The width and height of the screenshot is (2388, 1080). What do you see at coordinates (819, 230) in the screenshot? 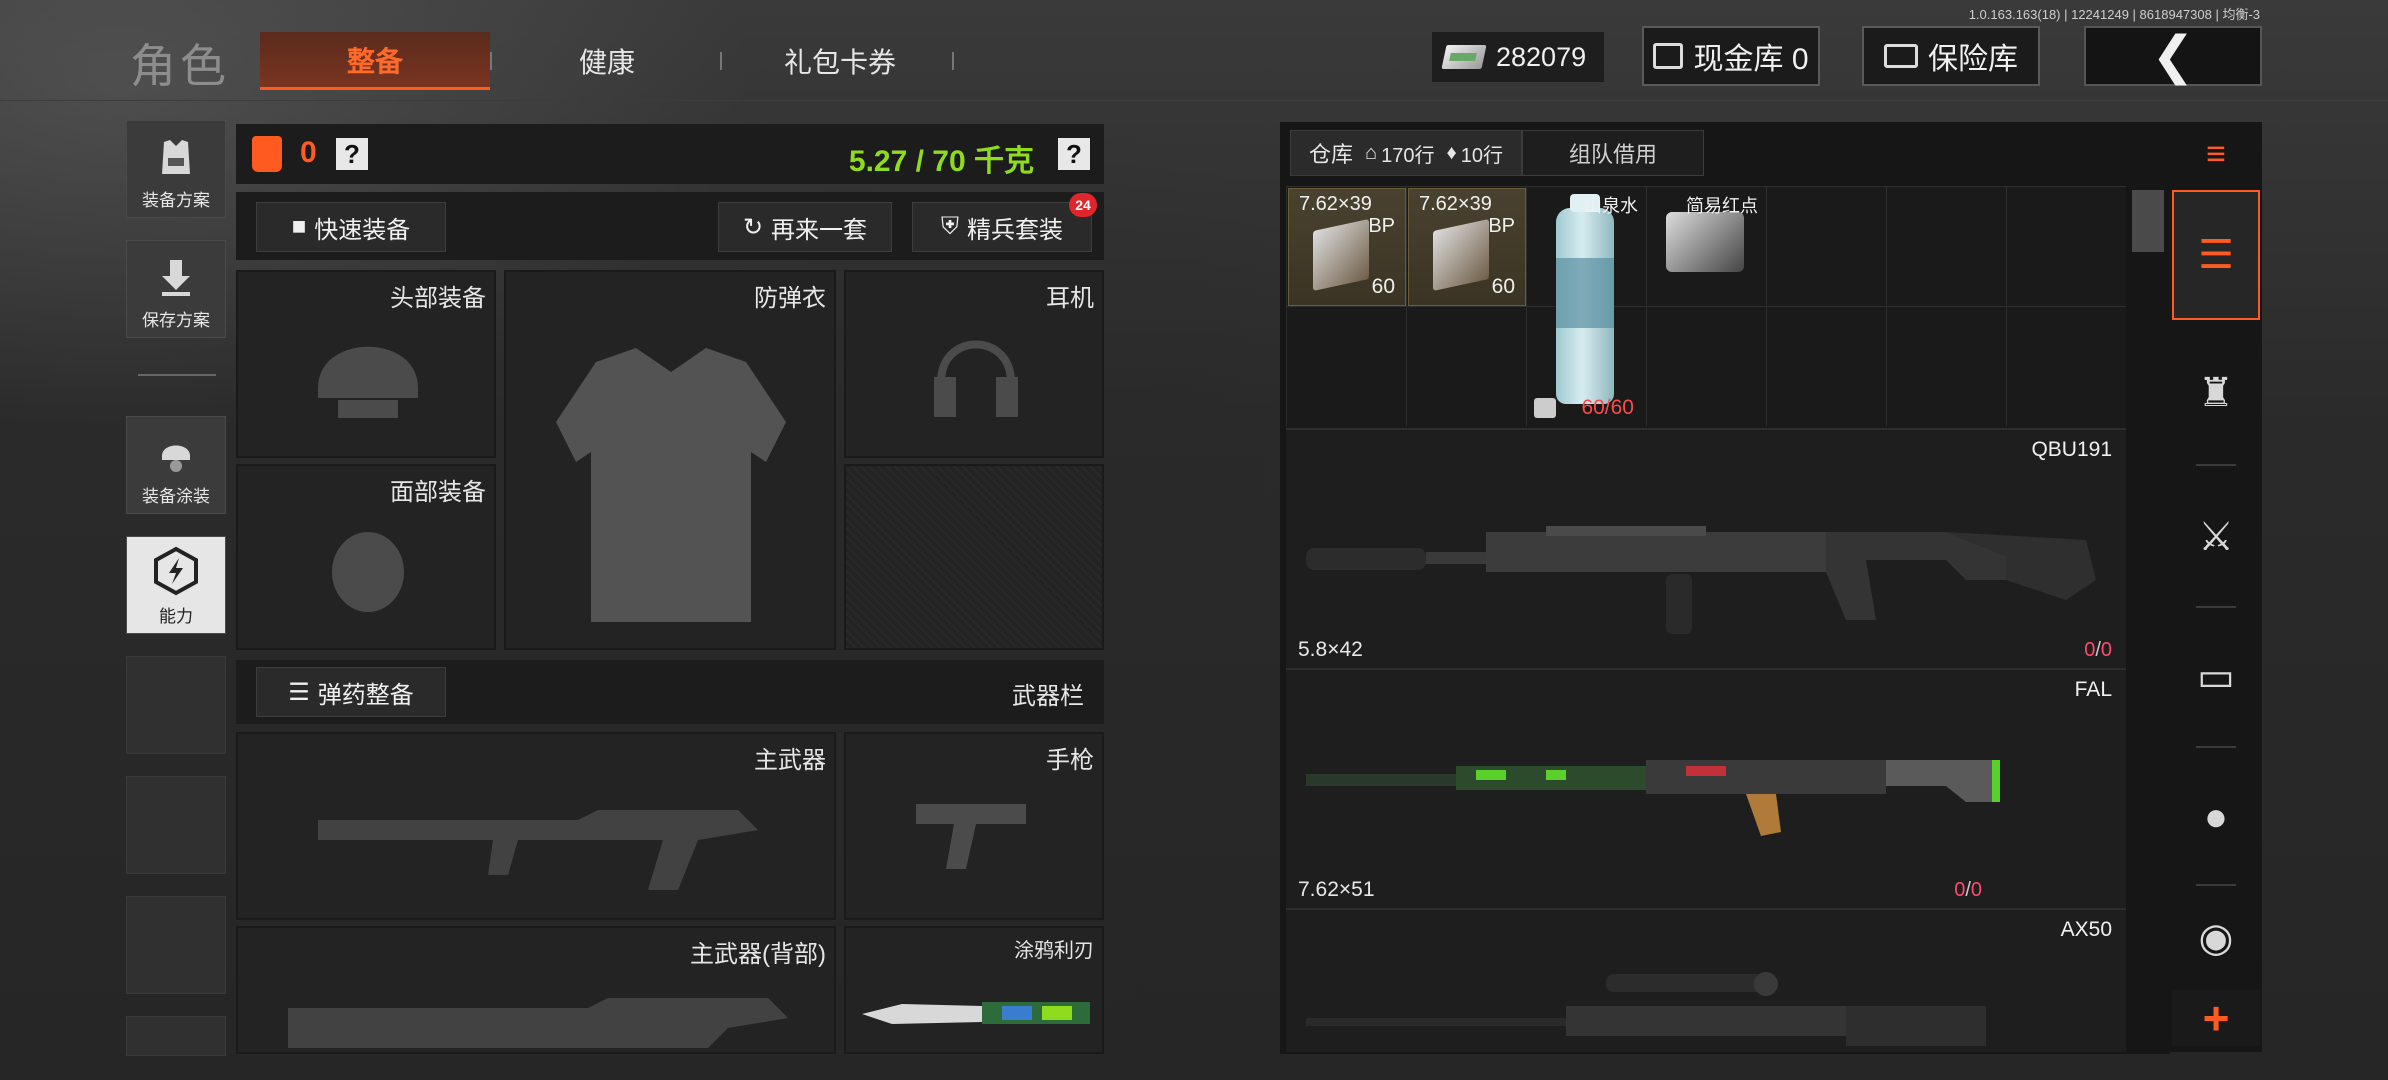
I see `repeat-set-label: 再来一套` at bounding box center [819, 230].